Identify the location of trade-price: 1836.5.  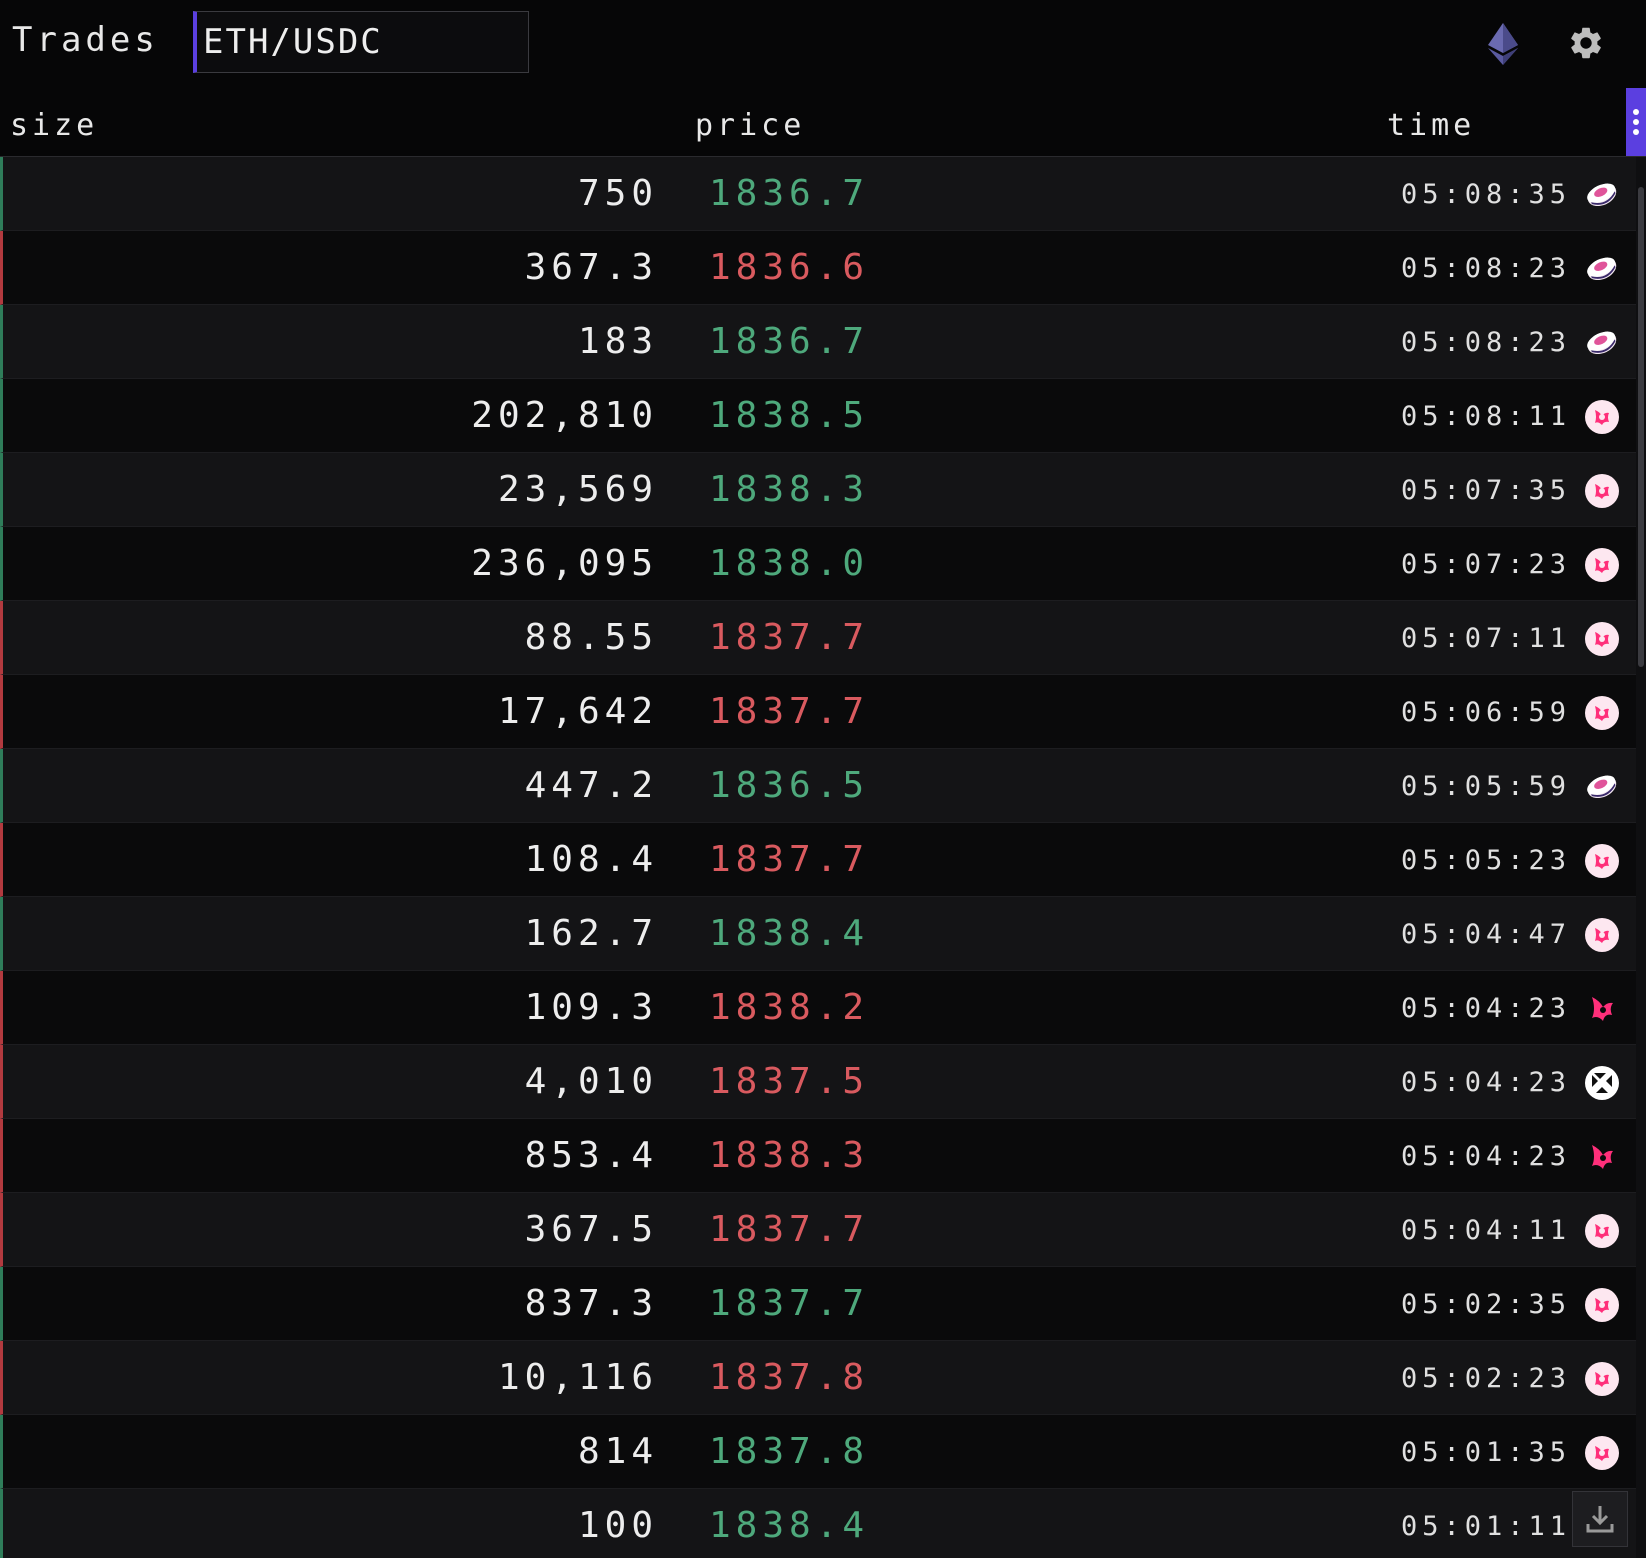
(789, 785).